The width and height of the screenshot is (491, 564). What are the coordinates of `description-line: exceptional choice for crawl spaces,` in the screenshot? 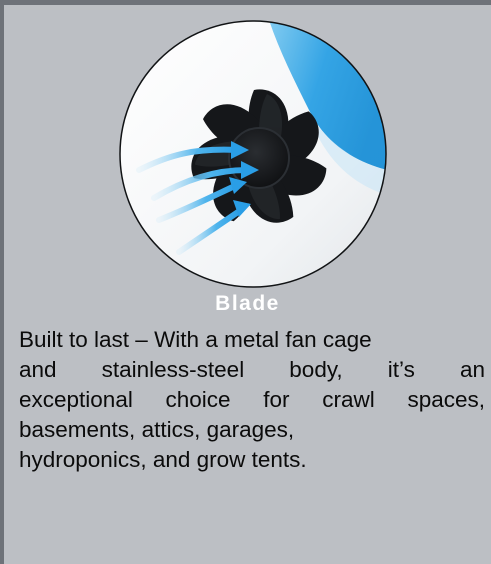 It's located at (252, 399).